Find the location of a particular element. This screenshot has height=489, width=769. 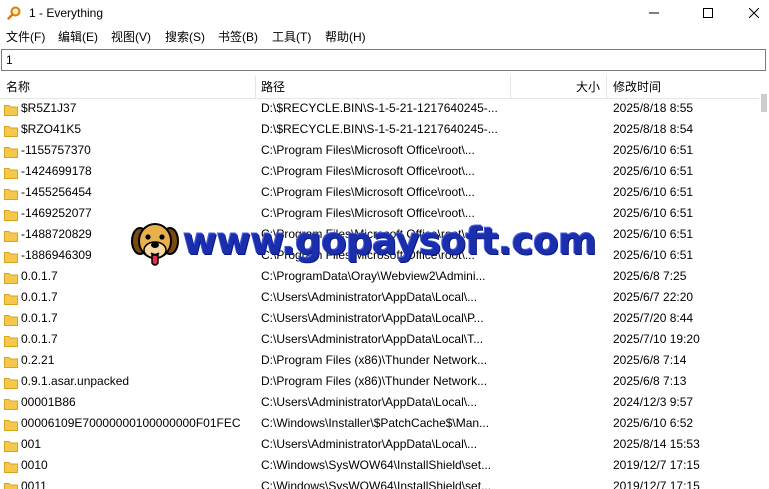

column-path: 路径 is located at coordinates (385, 87).